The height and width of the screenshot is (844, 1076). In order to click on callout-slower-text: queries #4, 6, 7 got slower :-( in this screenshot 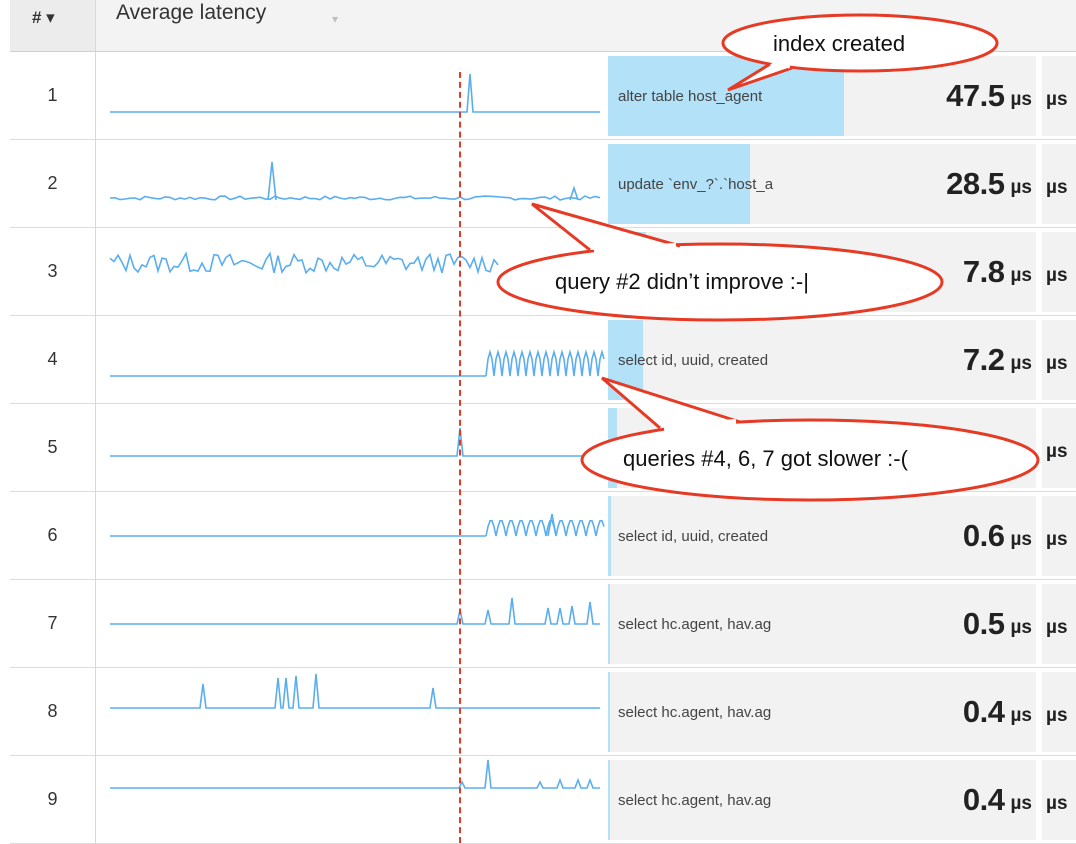, I will do `click(765, 458)`.